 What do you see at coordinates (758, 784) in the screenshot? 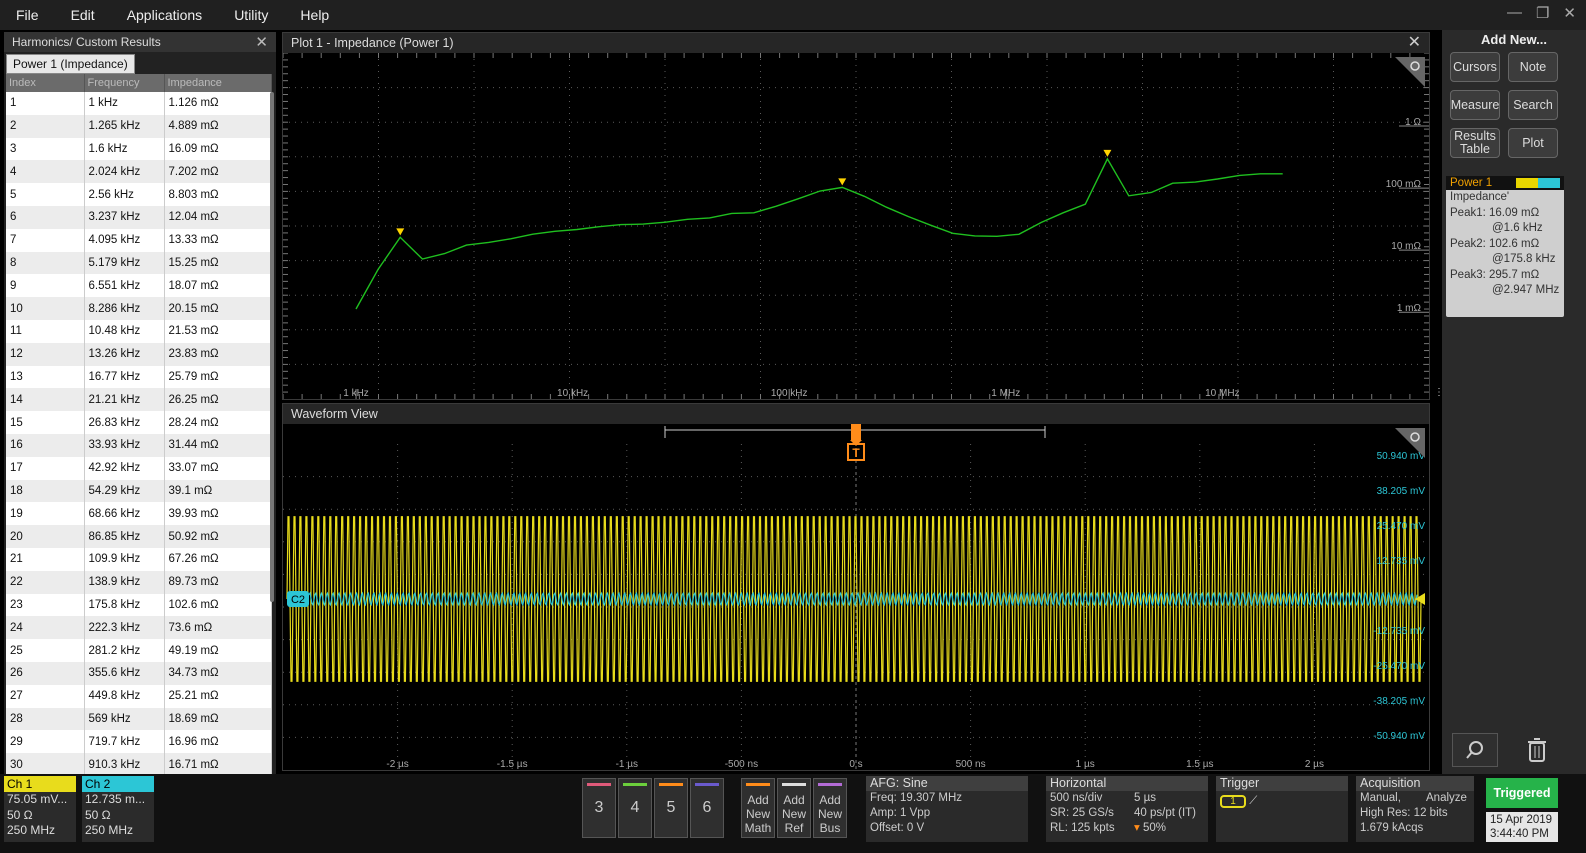
I see `math-color-bar` at bounding box center [758, 784].